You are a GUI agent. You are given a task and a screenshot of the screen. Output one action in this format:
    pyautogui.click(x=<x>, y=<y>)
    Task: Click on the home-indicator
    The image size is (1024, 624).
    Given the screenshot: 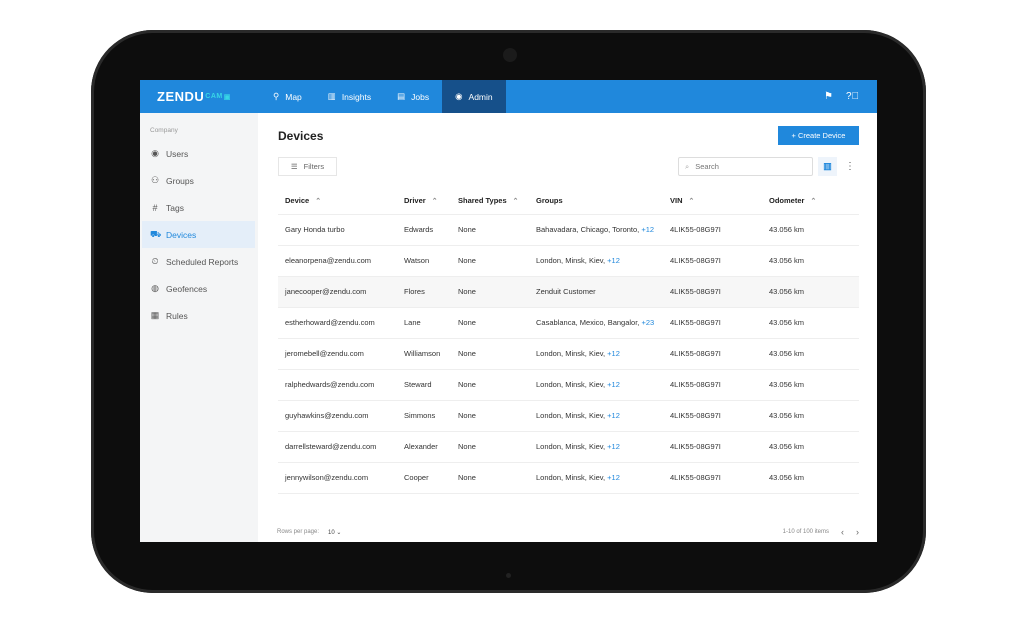 What is the action you would take?
    pyautogui.click(x=508, y=575)
    